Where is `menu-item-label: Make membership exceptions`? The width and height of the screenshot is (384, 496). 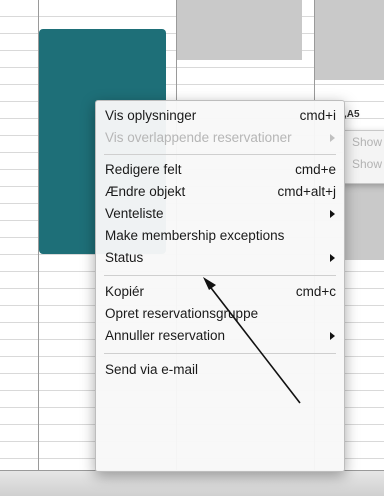 menu-item-label: Make membership exceptions is located at coordinates (195, 235).